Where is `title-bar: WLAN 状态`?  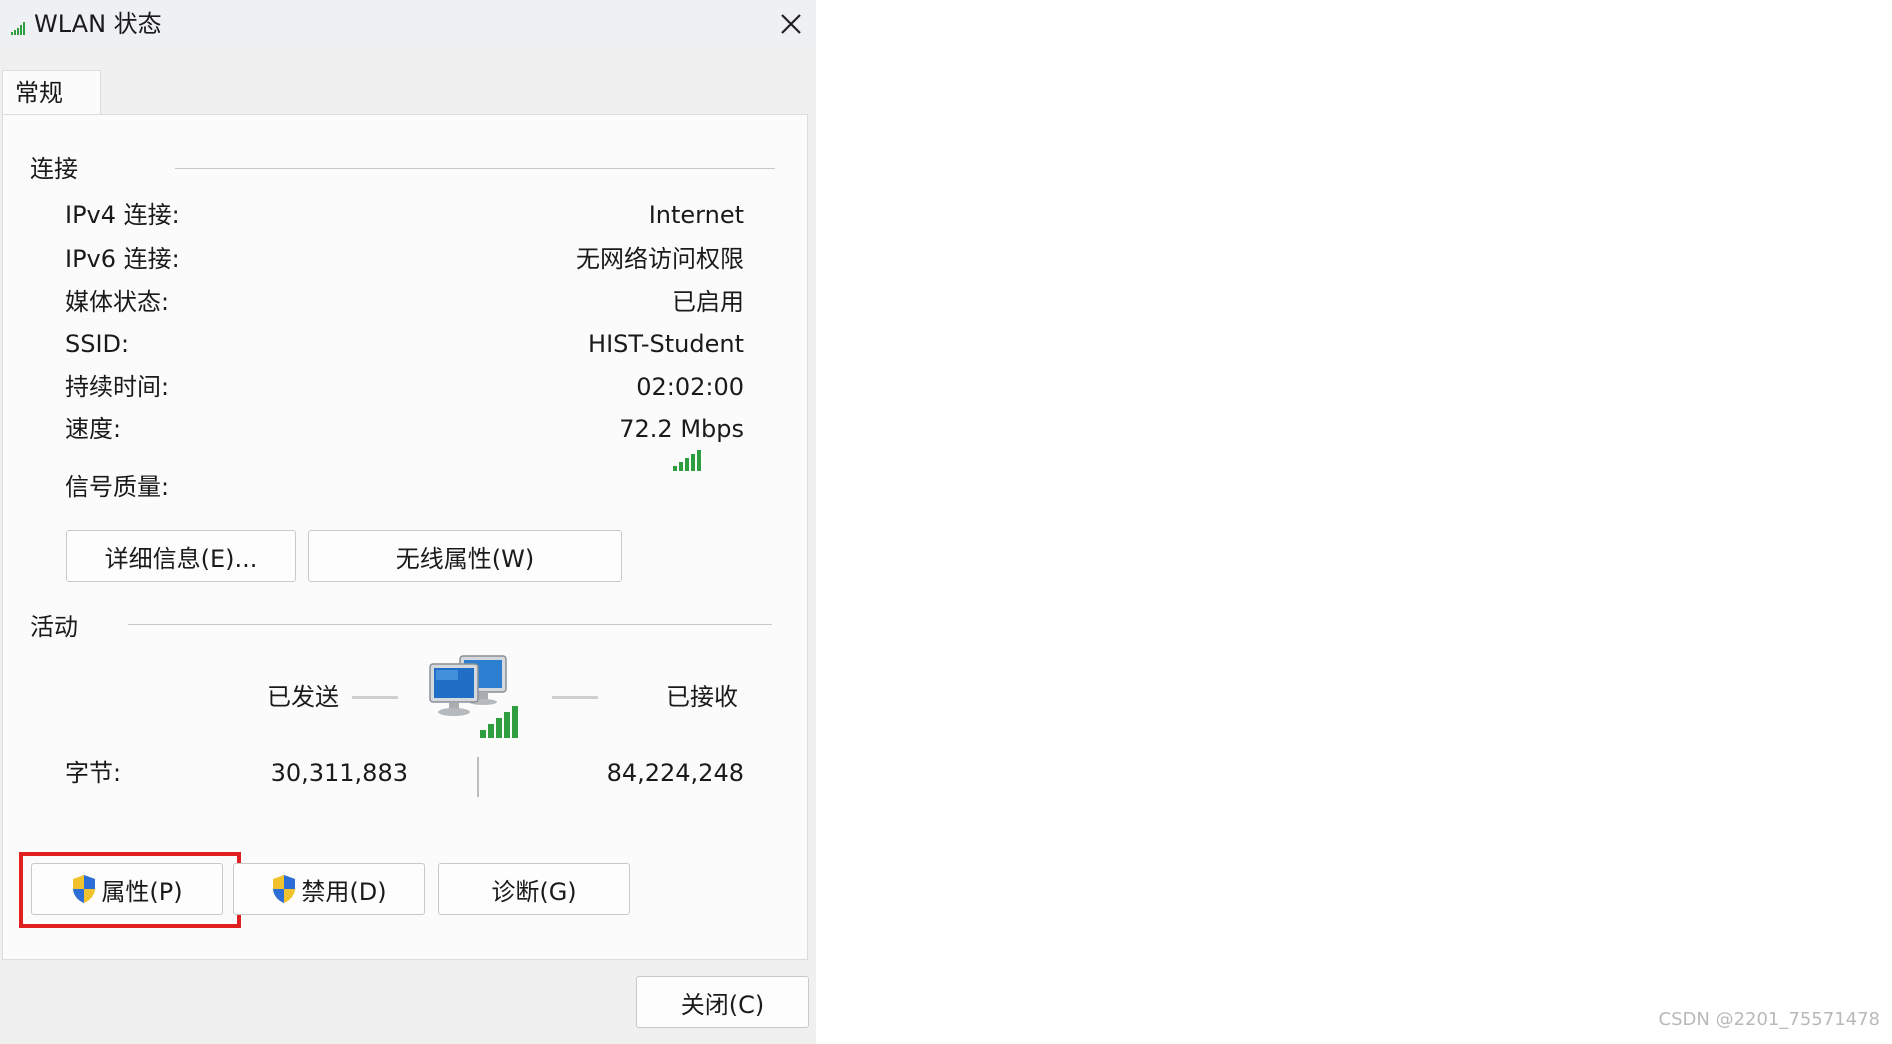 title-bar: WLAN 状态 is located at coordinates (408, 25).